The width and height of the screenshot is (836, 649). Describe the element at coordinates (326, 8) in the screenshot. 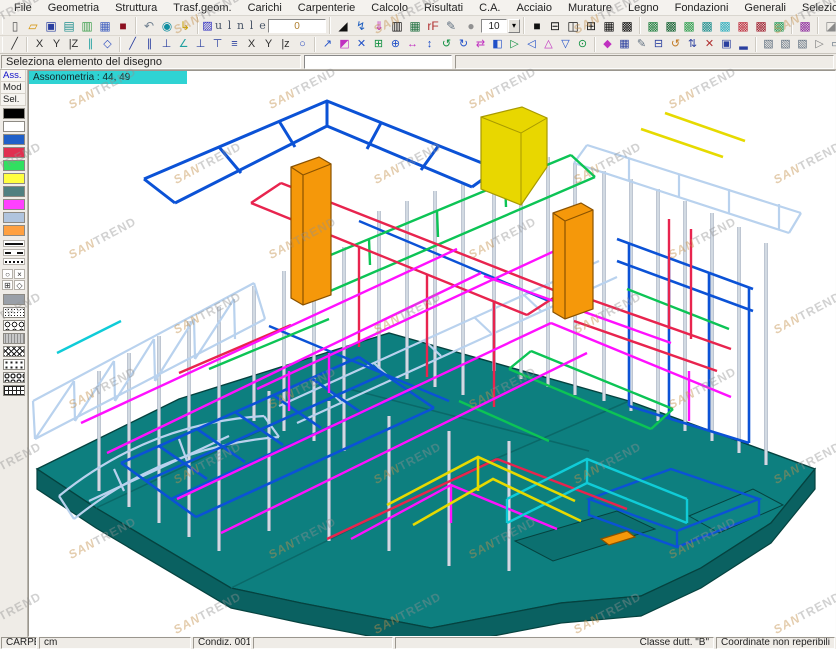

I see `menu-item: Carpenterie` at that location.